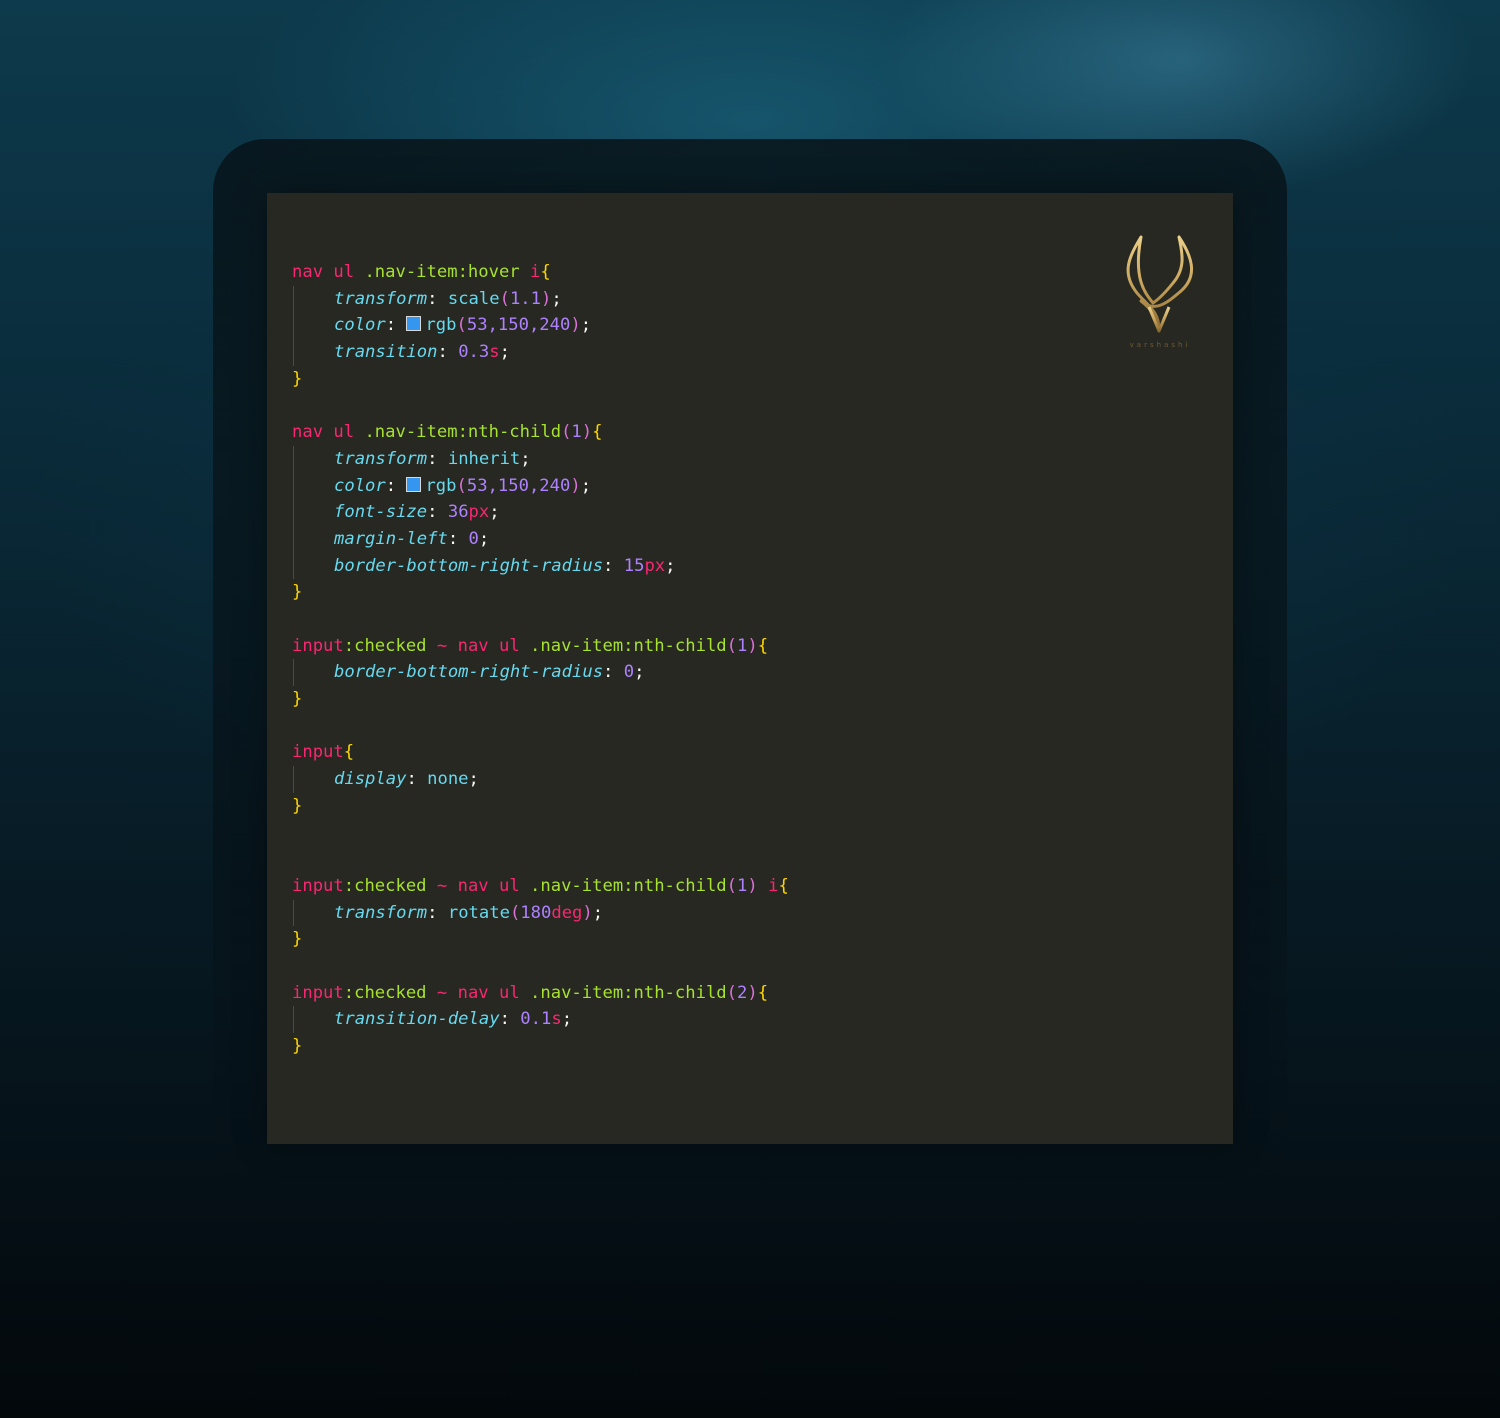 The height and width of the screenshot is (1418, 1500). What do you see at coordinates (742, 992) in the screenshot?
I see `selector-arg: 2` at bounding box center [742, 992].